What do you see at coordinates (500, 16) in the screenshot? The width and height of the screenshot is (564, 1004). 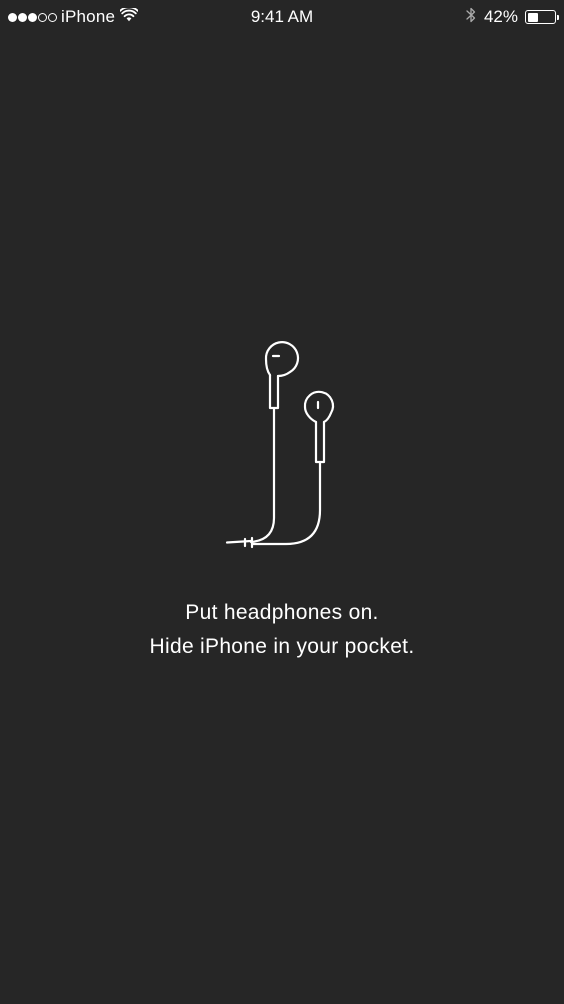 I see `battery-percent: 42%` at bounding box center [500, 16].